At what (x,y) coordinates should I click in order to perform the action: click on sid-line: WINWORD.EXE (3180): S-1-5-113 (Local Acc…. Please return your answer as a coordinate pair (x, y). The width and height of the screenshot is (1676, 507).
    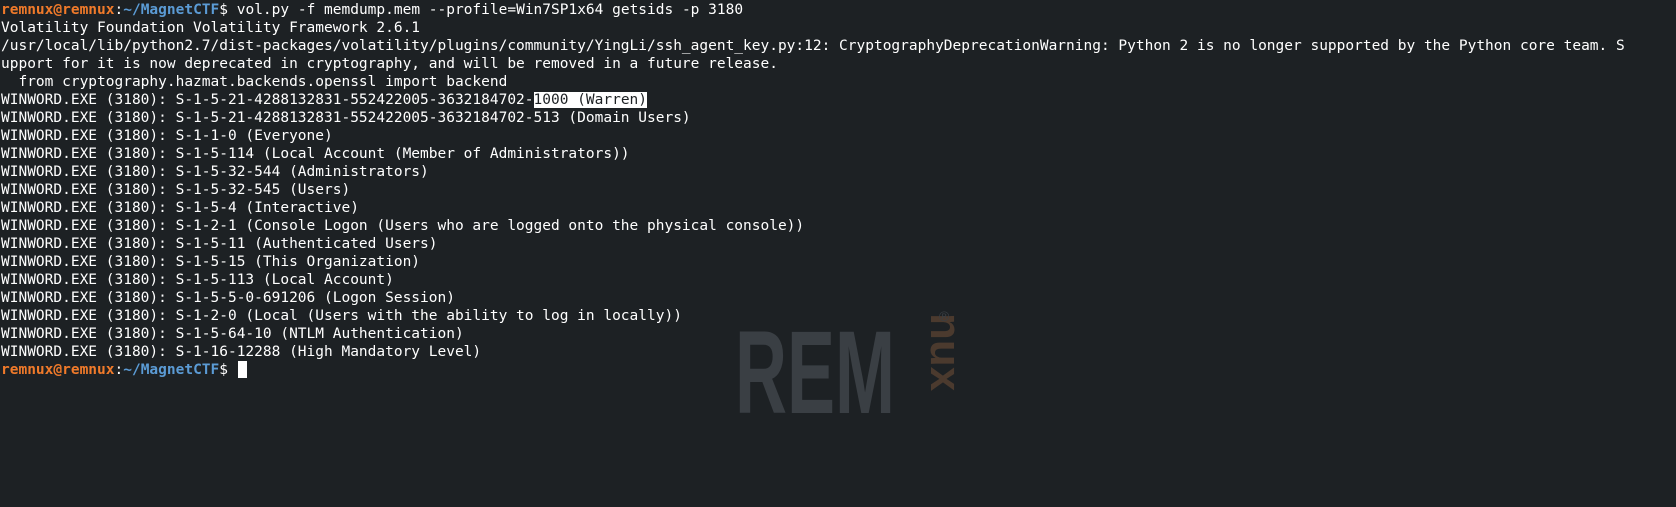
    Looking at the image, I should click on (197, 280).